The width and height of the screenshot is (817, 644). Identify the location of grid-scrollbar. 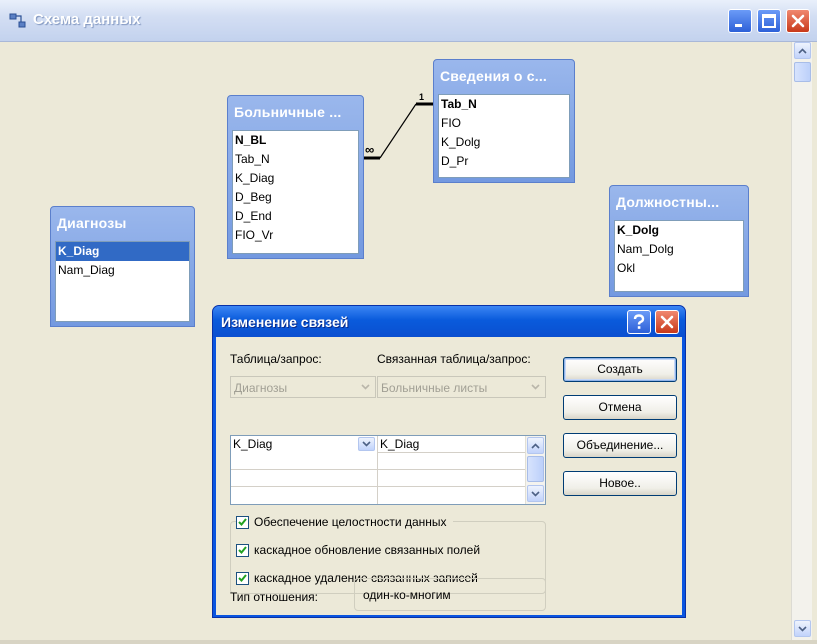
(535, 470).